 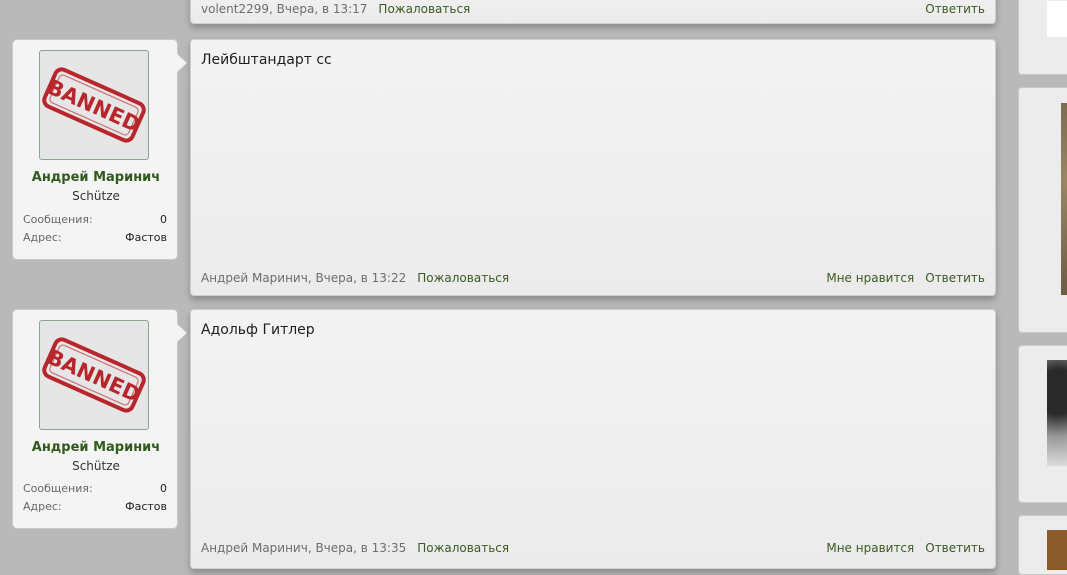 What do you see at coordinates (258, 330) in the screenshot?
I see `post-message: Адольф Гитлер` at bounding box center [258, 330].